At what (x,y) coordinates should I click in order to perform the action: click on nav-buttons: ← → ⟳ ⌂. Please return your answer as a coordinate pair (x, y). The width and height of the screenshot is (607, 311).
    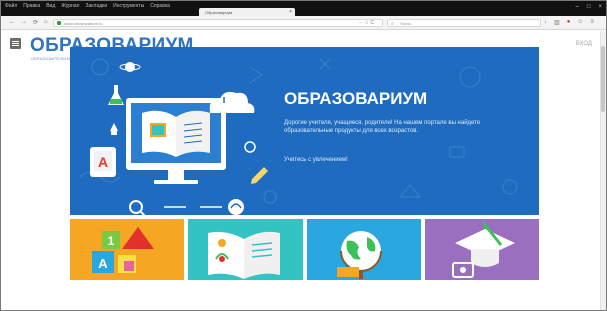
    Looking at the image, I should click on (28, 22).